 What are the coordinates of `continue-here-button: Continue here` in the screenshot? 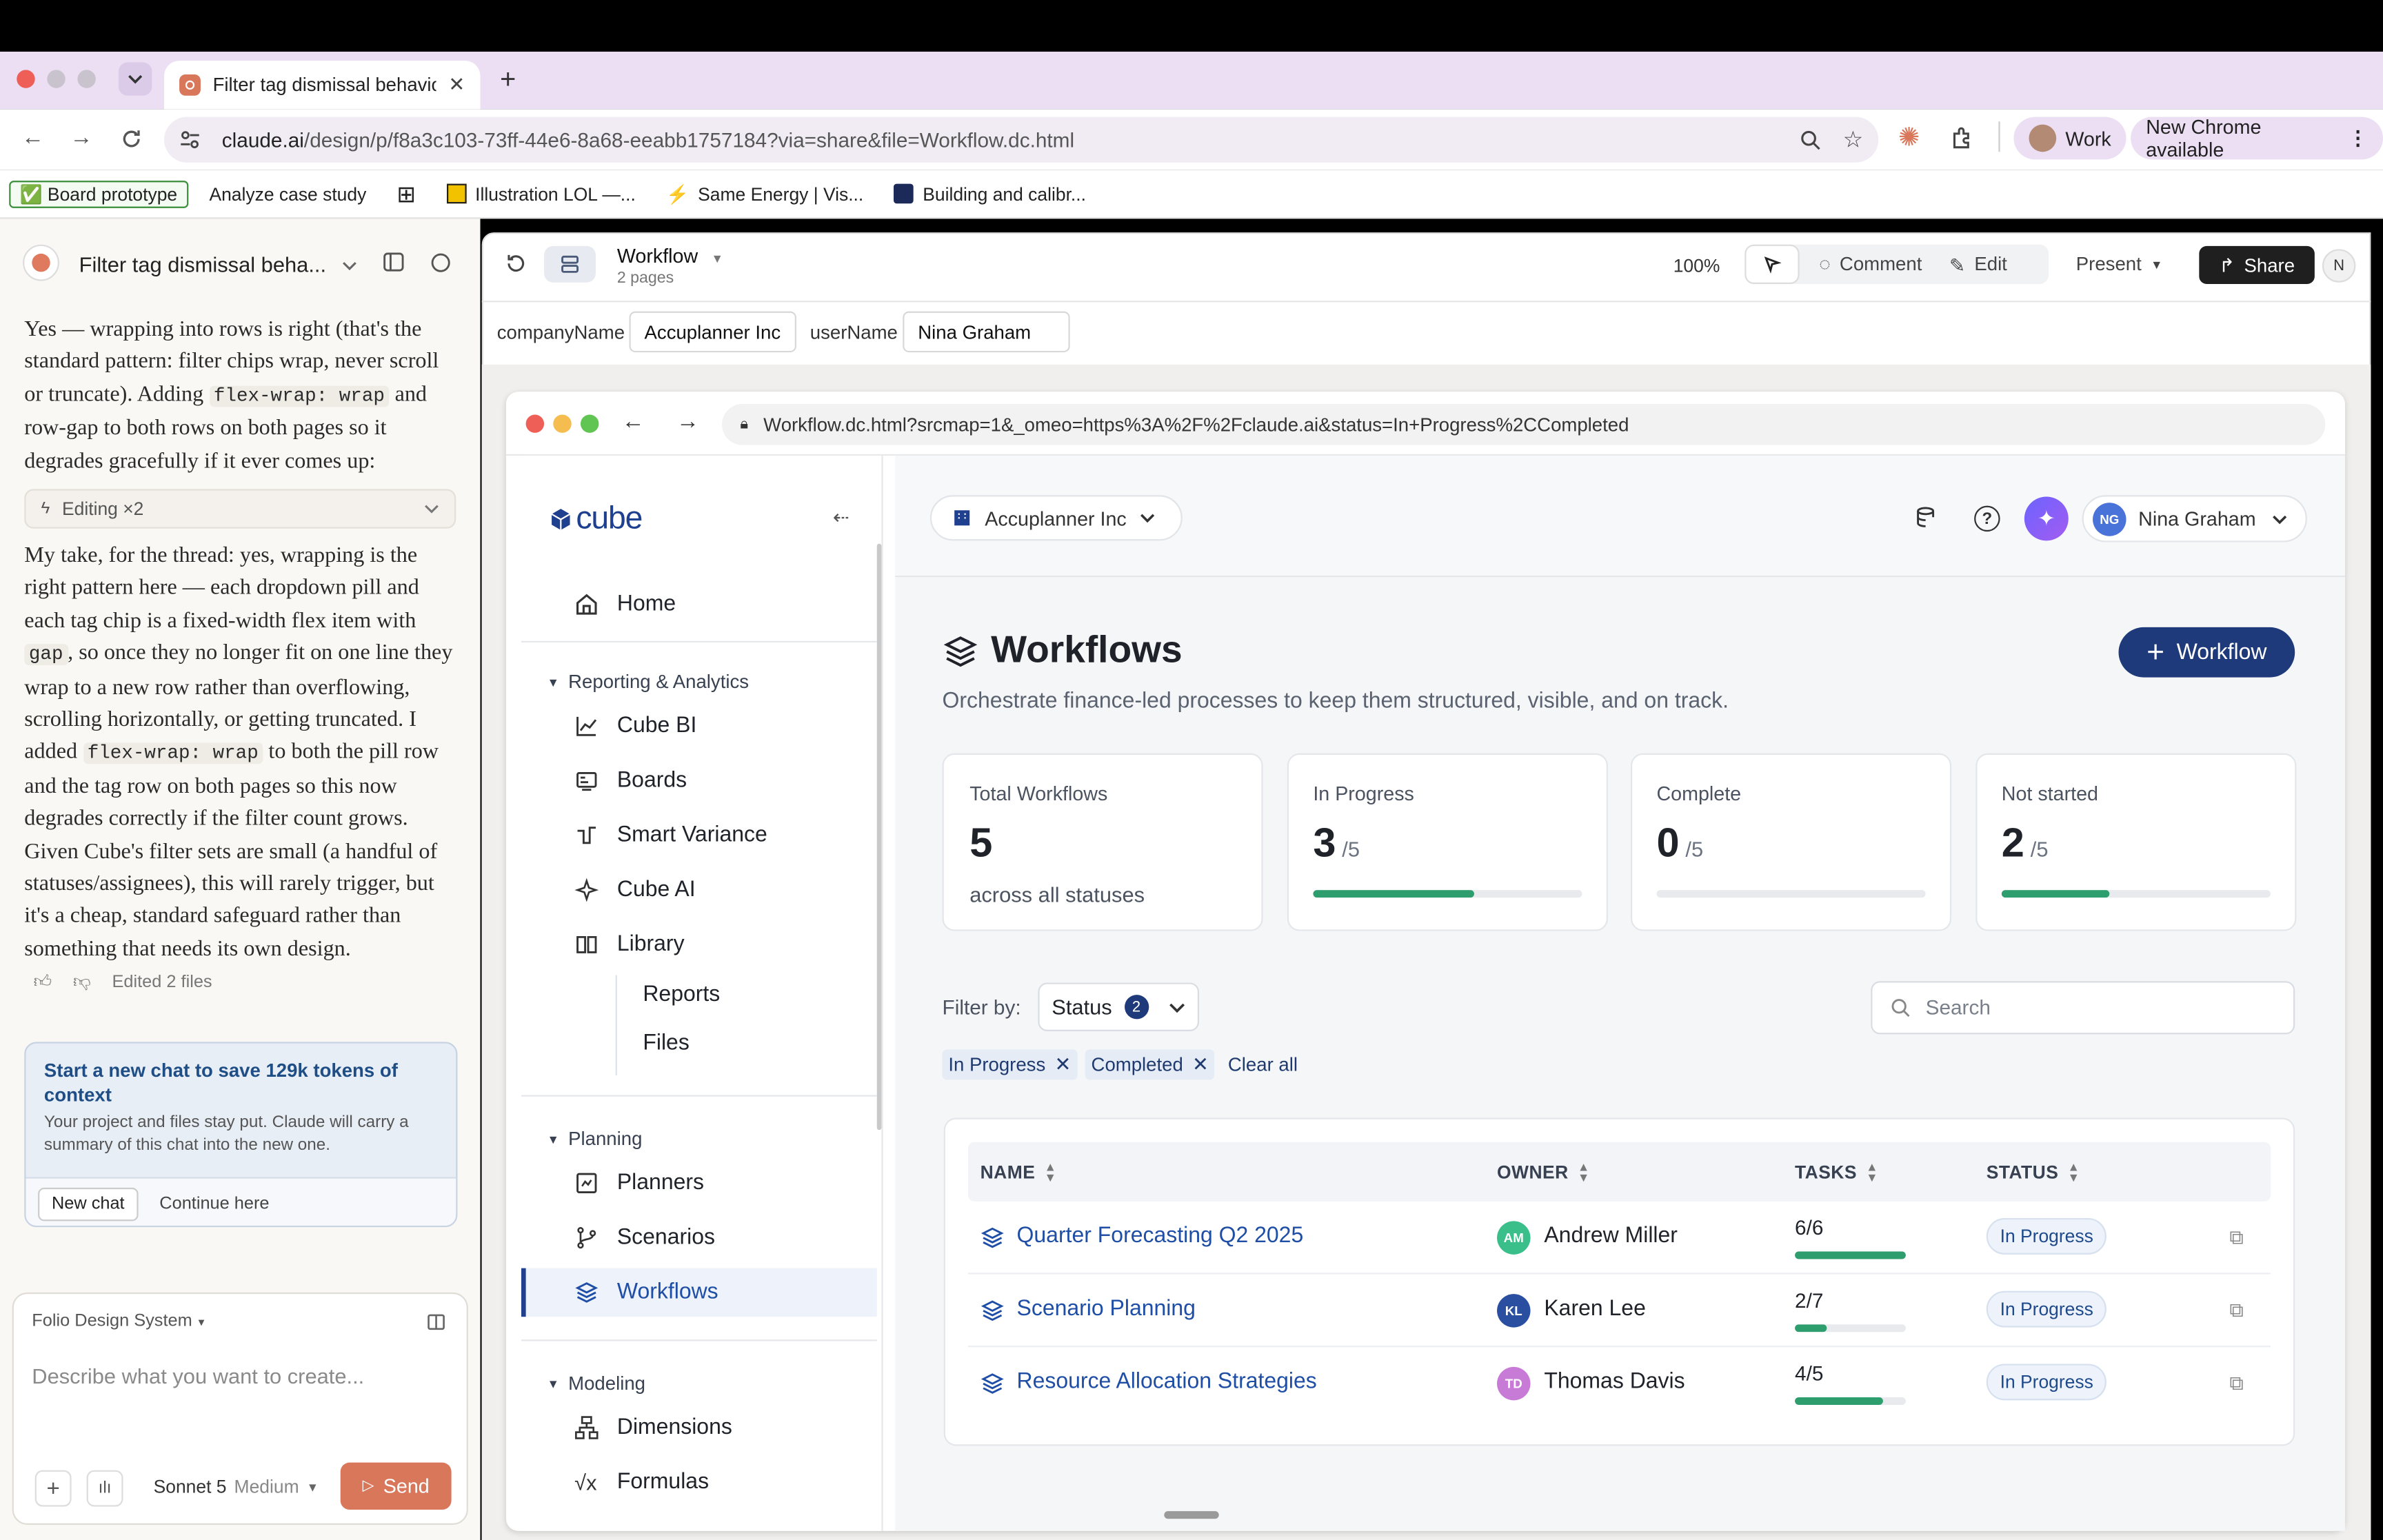 It's located at (214, 1204).